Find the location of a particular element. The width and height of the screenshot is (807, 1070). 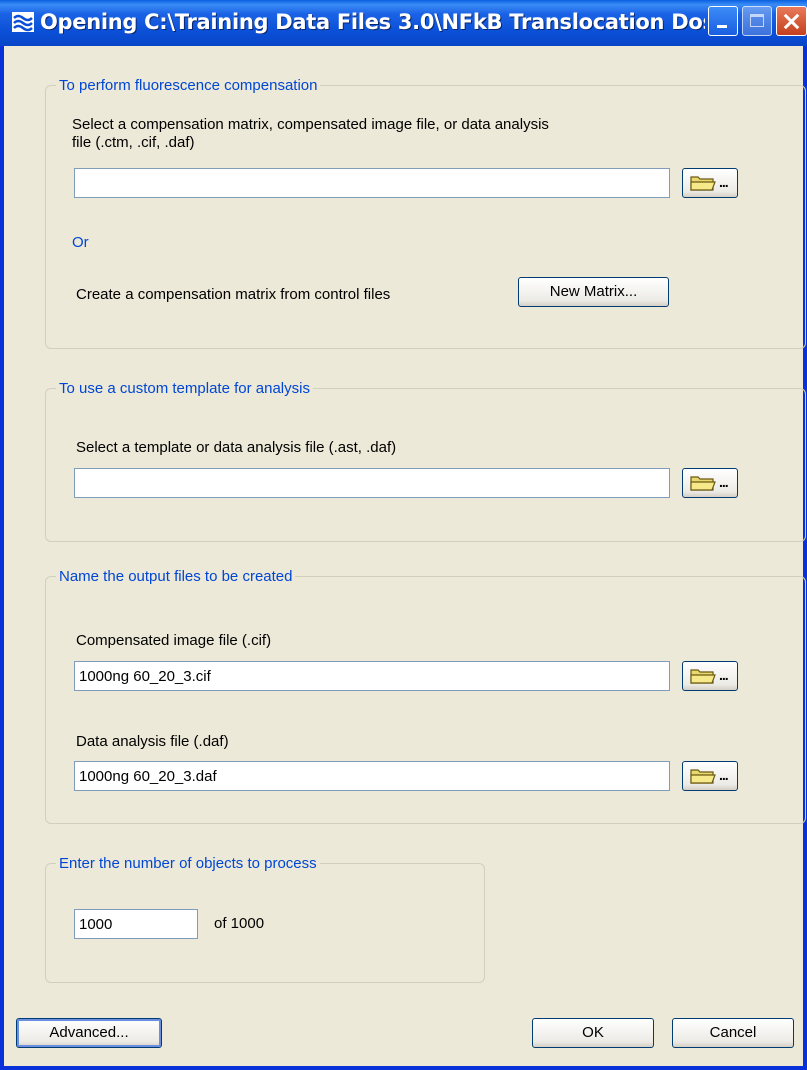

minimize-button is located at coordinates (723, 21).